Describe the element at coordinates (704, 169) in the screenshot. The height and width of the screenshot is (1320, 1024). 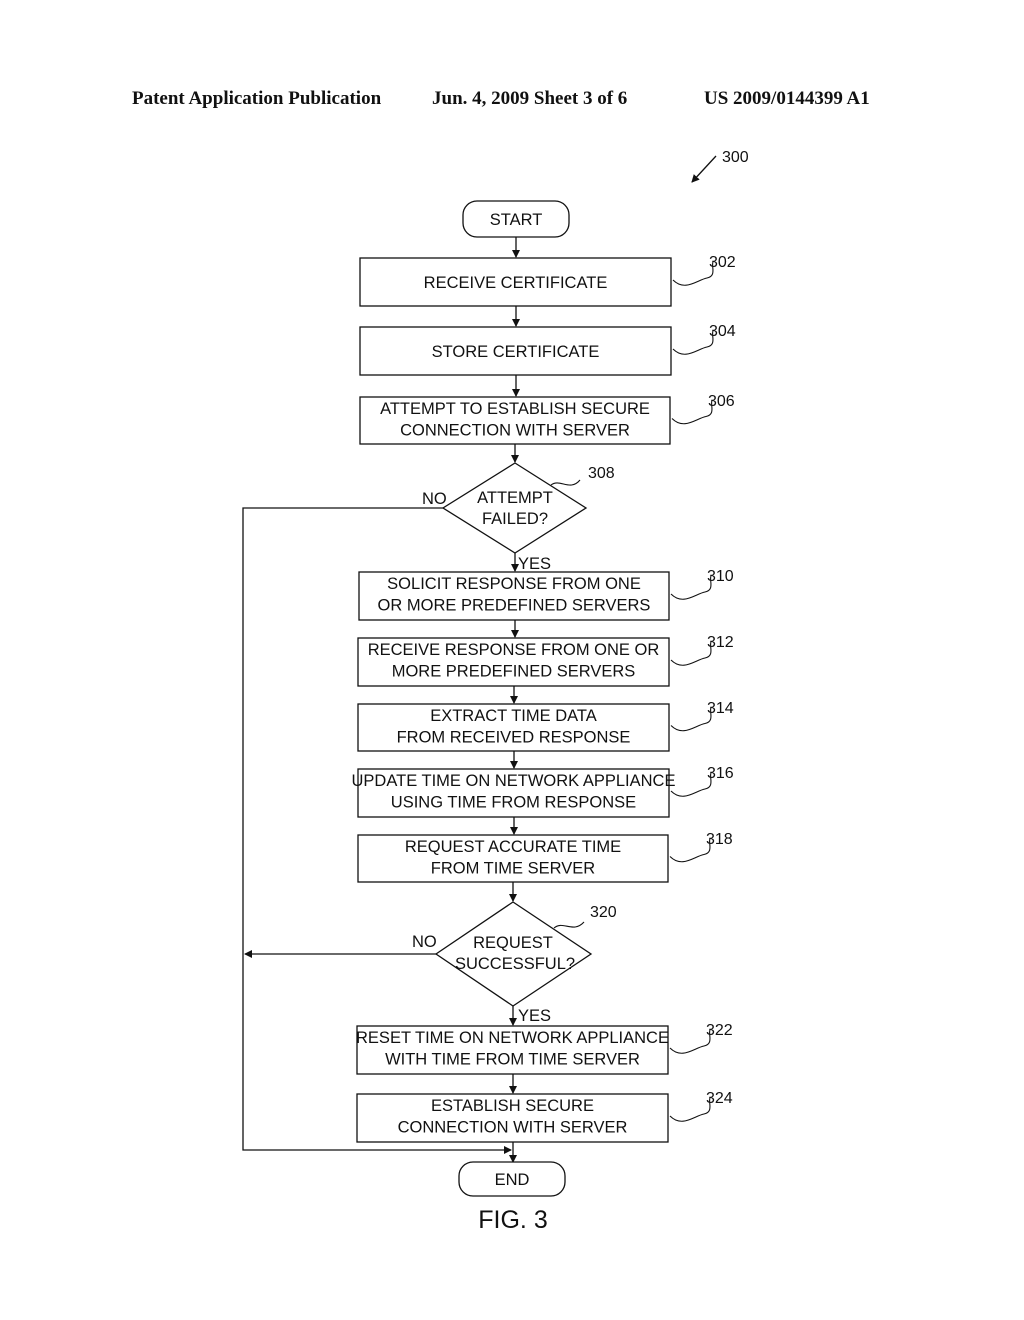
I see `figure-ref-arrow` at that location.